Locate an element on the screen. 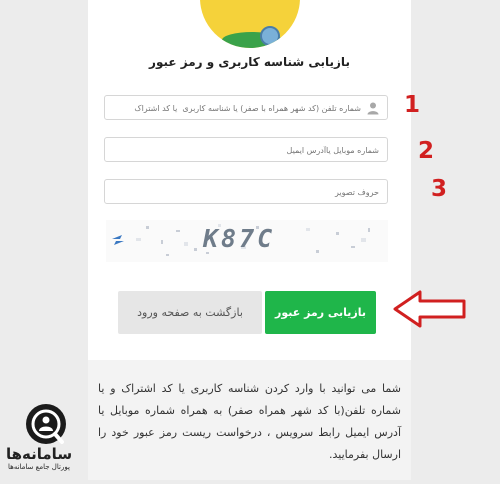  arrow-left-icon is located at coordinates (429, 309).